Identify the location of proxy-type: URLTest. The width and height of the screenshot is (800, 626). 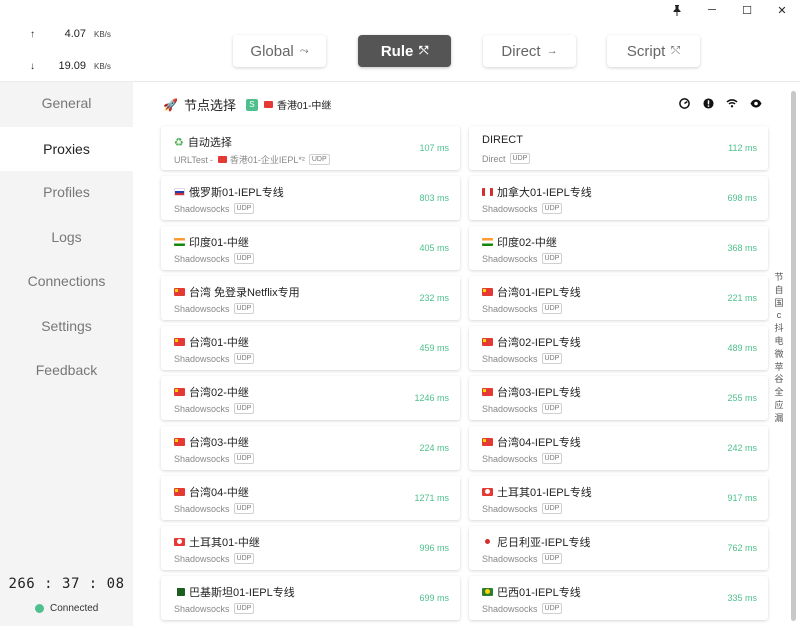
(191, 159).